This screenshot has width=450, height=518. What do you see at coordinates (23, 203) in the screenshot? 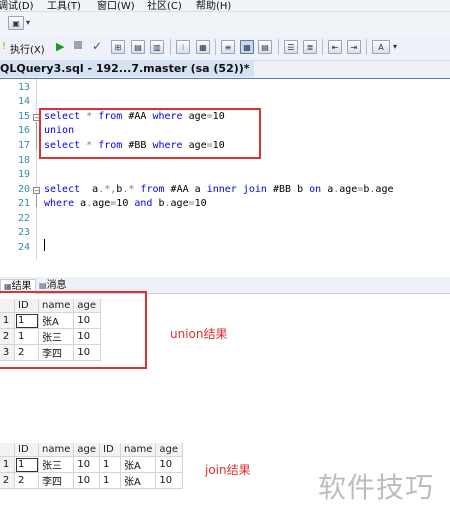
I see `line-number: 21` at bounding box center [23, 203].